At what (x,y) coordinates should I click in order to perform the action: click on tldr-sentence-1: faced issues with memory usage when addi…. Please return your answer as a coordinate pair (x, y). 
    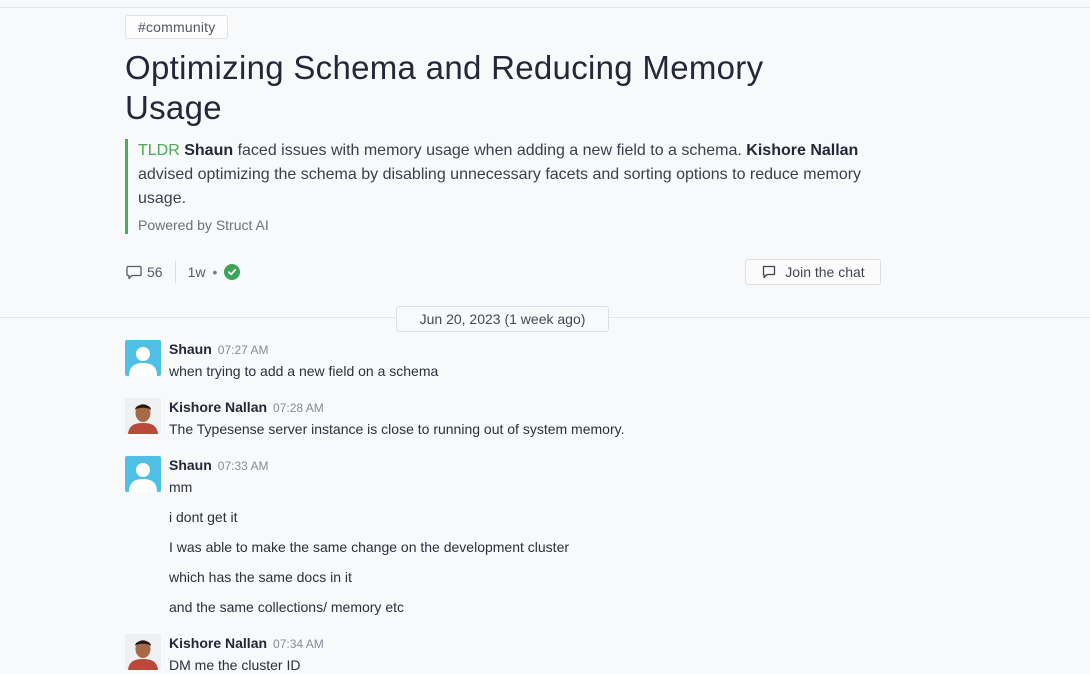
    Looking at the image, I should click on (490, 150).